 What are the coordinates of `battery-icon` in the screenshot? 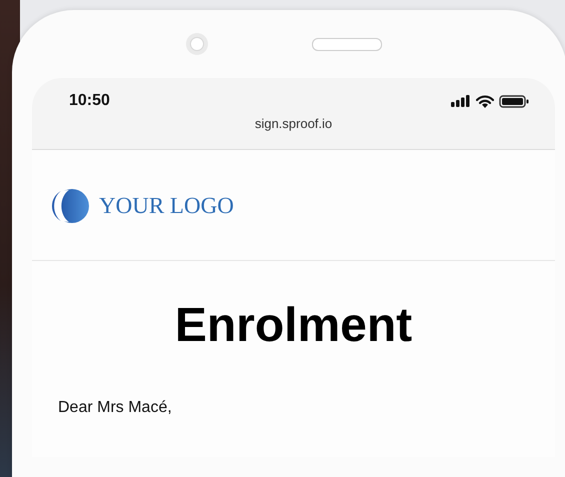 It's located at (514, 101).